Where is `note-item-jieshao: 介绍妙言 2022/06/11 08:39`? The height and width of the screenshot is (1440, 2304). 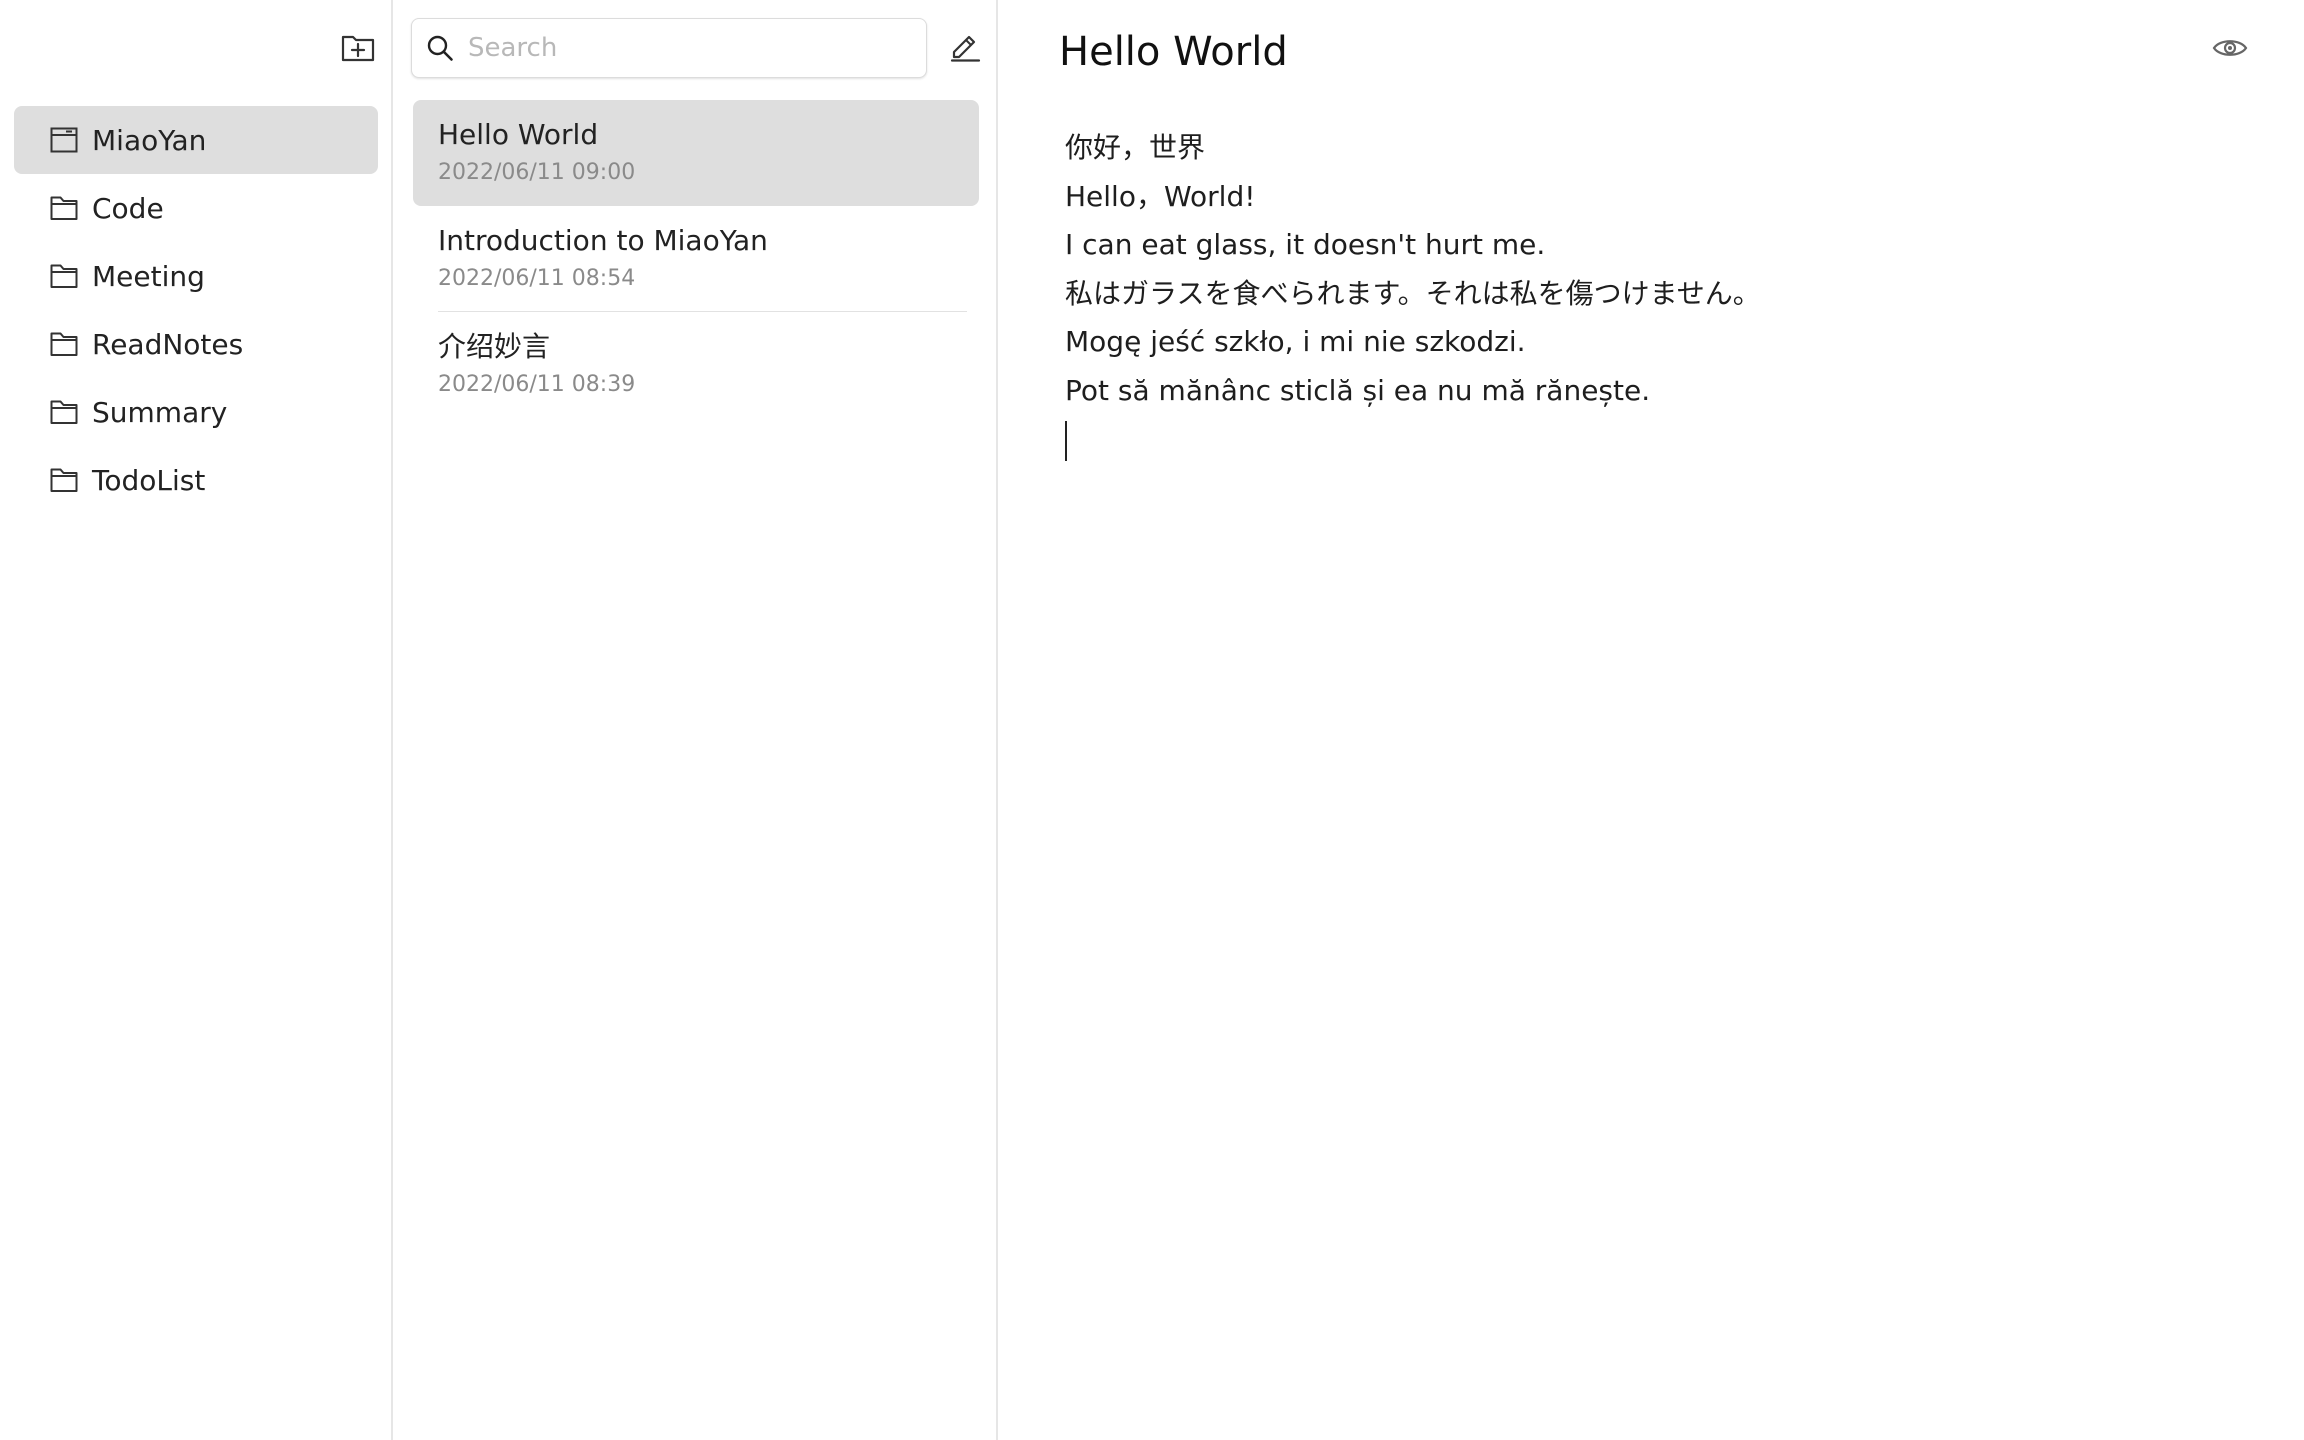
note-item-jieshao: 介绍妙言 2022/06/11 08:39 is located at coordinates (696, 365).